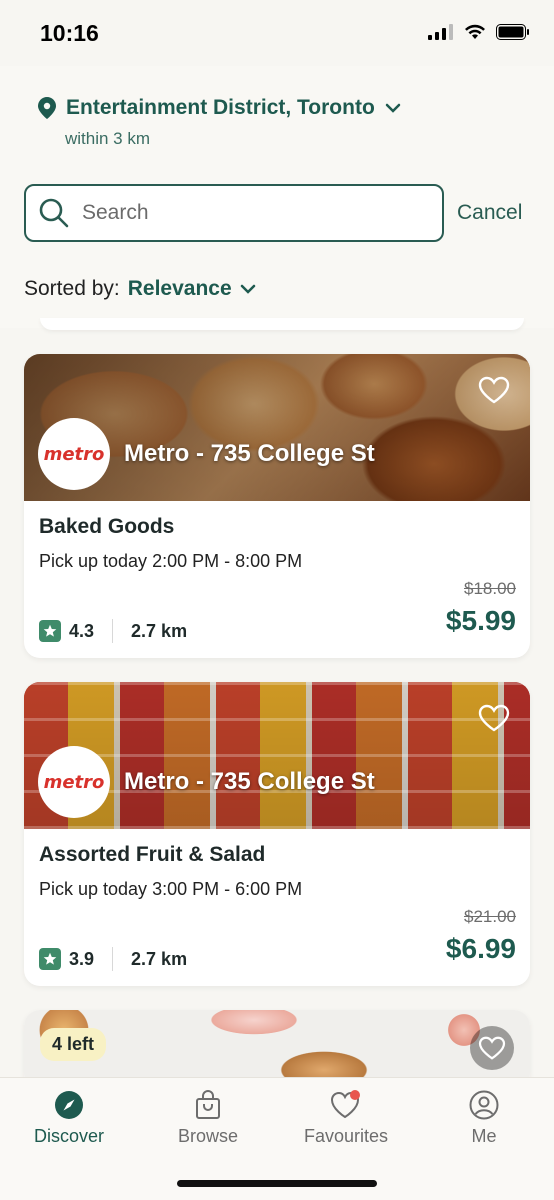 This screenshot has height=1200, width=554. I want to click on search-icon, so click(54, 213).